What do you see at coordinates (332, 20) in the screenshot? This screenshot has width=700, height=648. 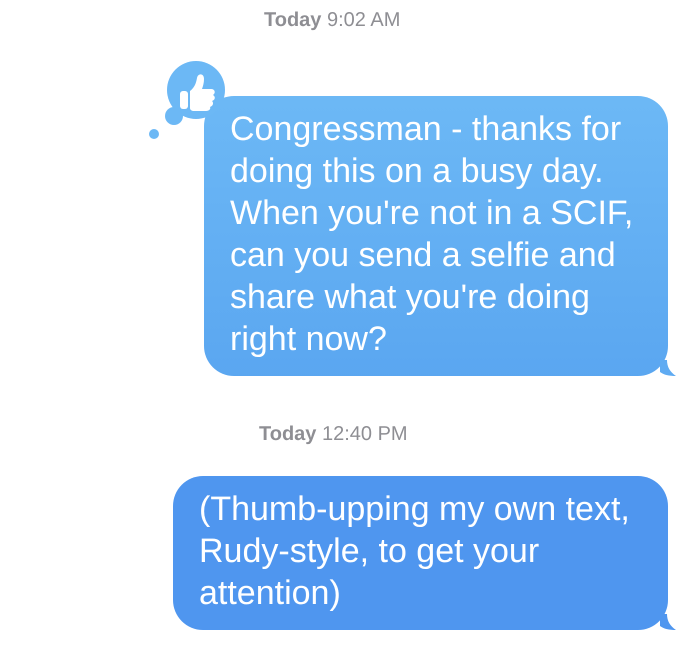 I see `timestamp: Today 9:02 AM` at bounding box center [332, 20].